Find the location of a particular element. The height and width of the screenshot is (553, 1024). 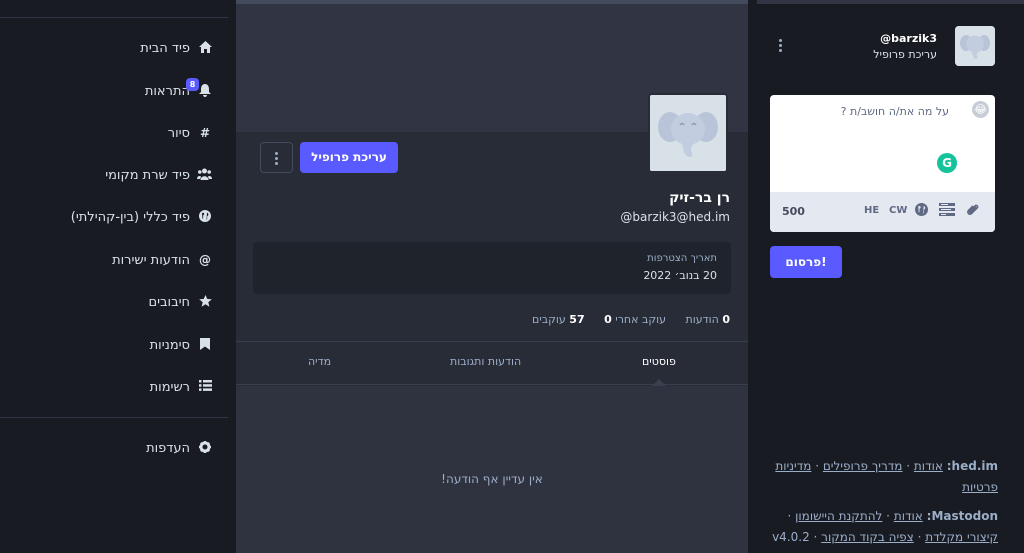

nav-item-local-feed: פיד שרת מקומי is located at coordinates (158, 175).